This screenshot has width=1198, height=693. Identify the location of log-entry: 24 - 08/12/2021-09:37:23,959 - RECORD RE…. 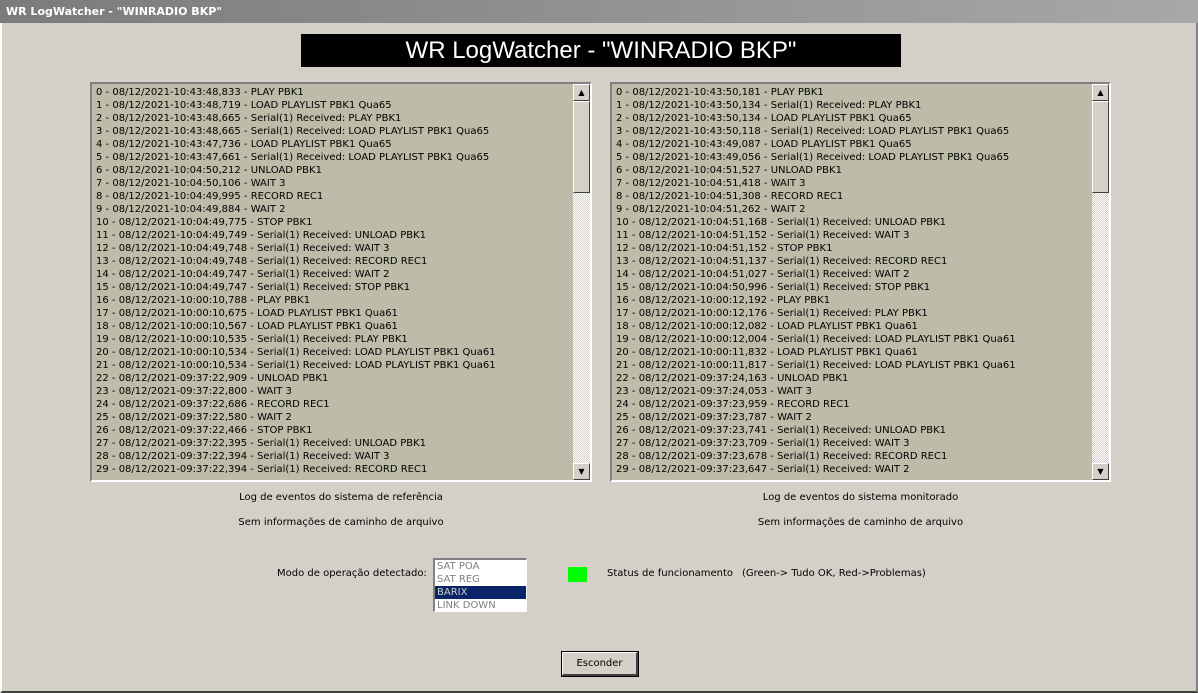
(852, 404).